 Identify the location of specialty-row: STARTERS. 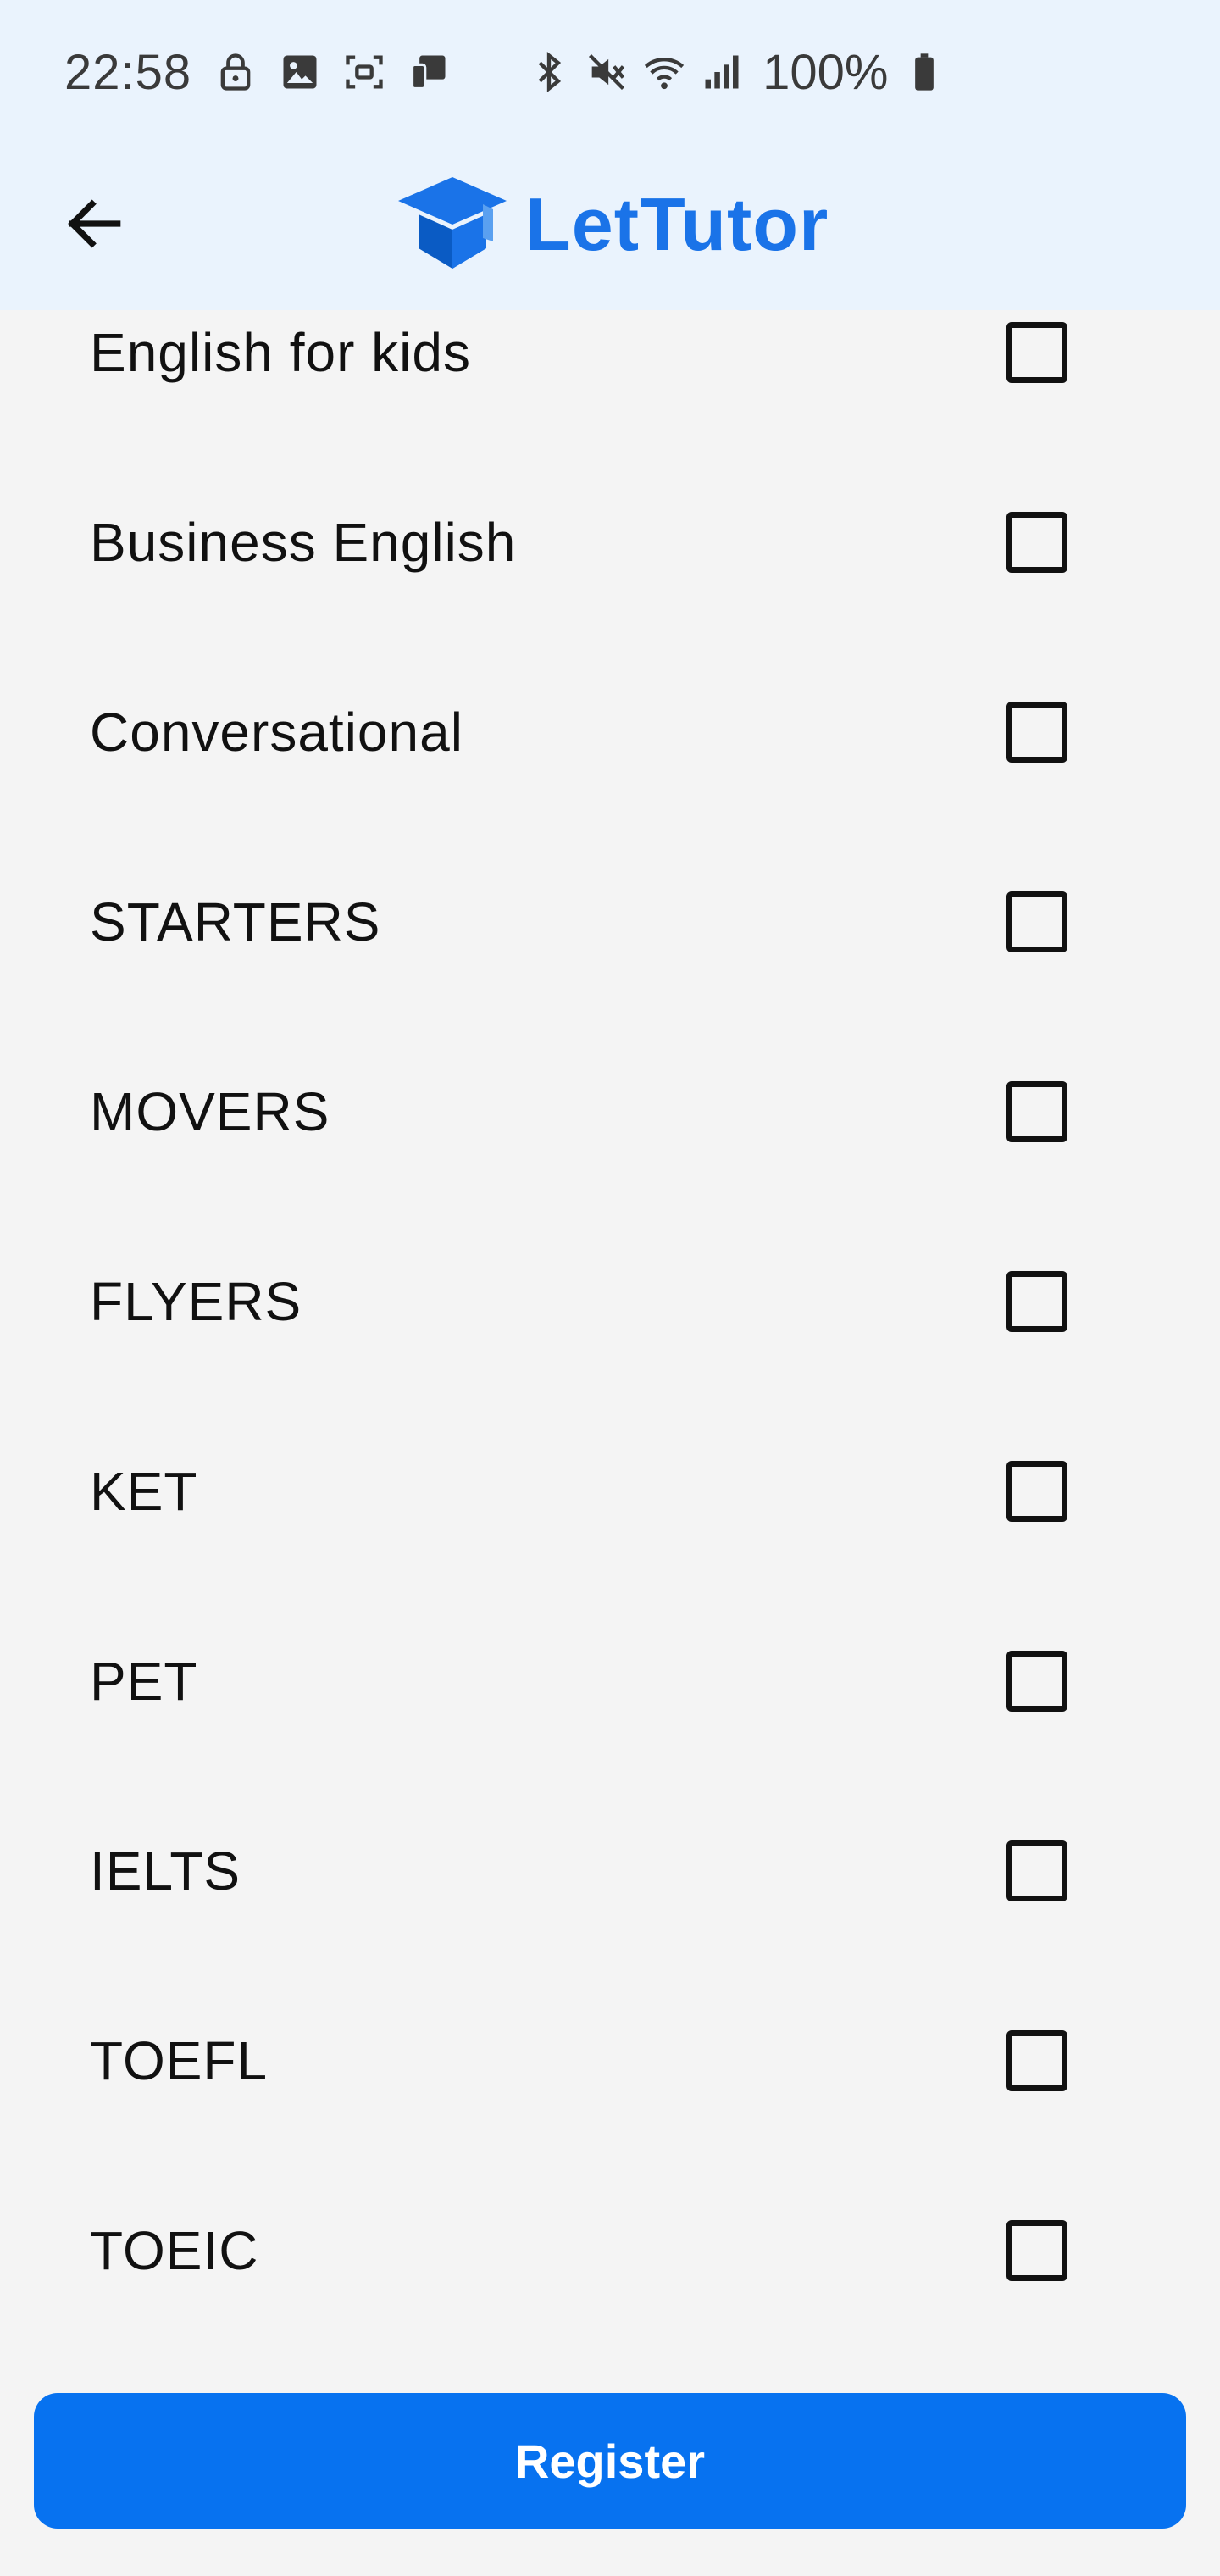
(610, 922).